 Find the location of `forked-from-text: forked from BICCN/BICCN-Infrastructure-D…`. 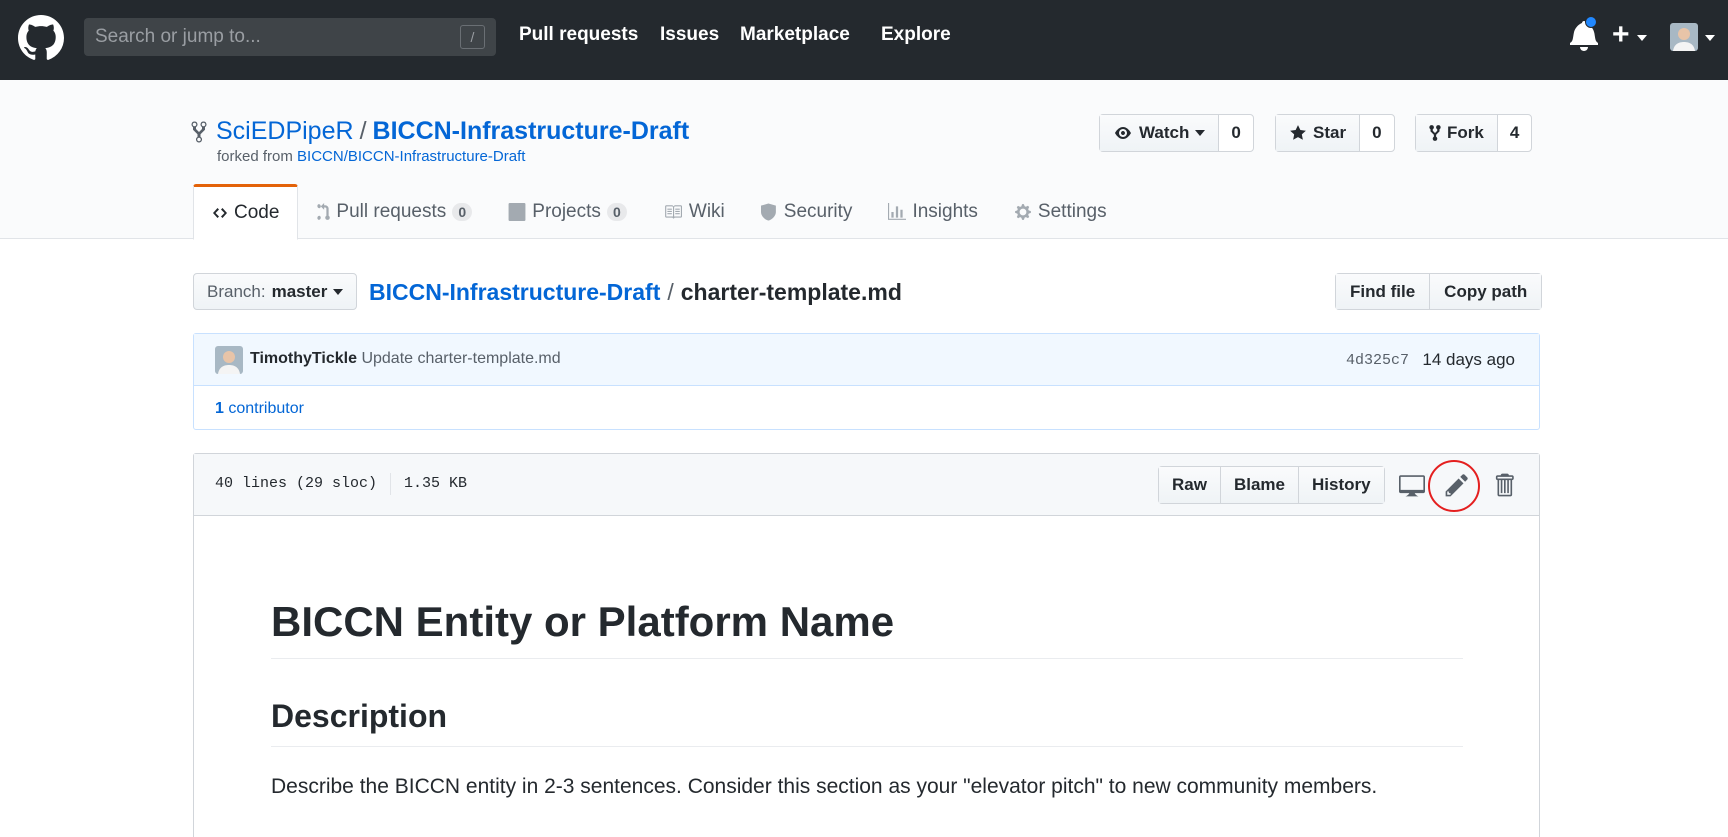

forked-from-text: forked from BICCN/BICCN-Infrastructure-D… is located at coordinates (371, 156).